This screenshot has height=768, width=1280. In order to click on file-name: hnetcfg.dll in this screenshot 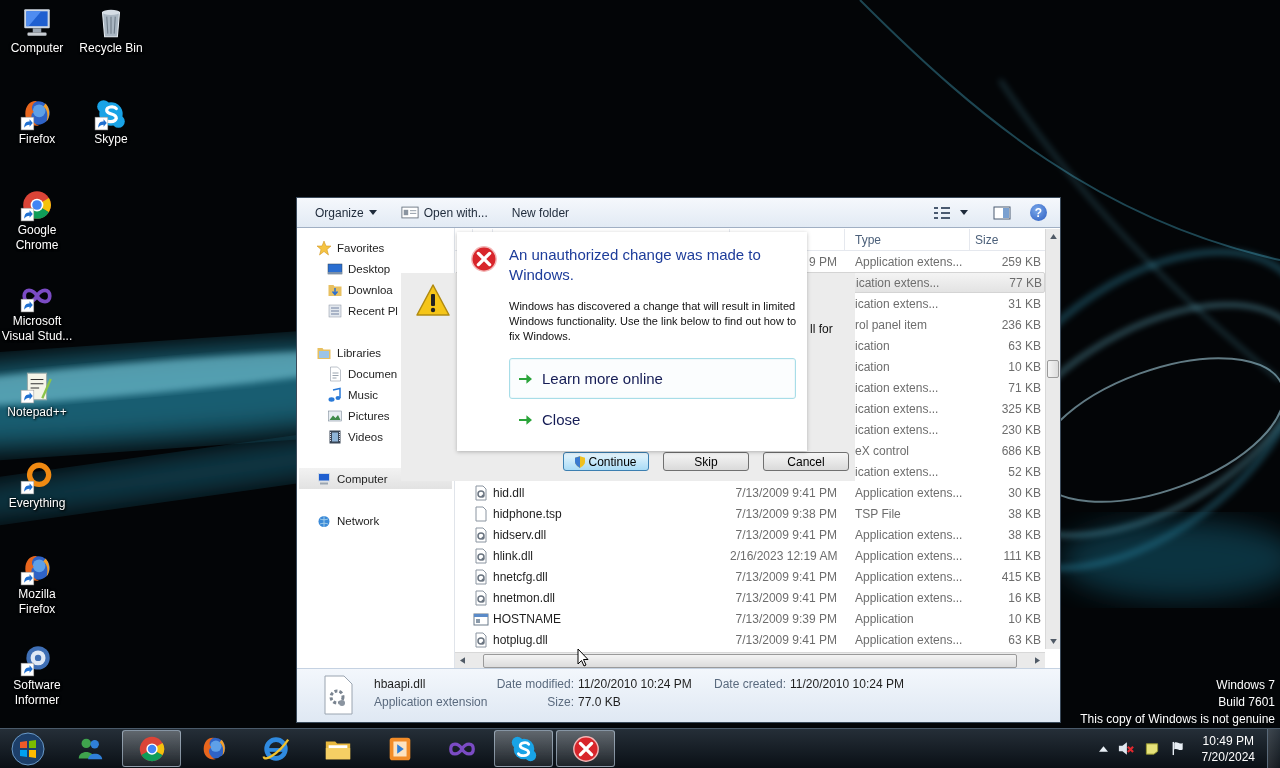, I will do `click(520, 576)`.